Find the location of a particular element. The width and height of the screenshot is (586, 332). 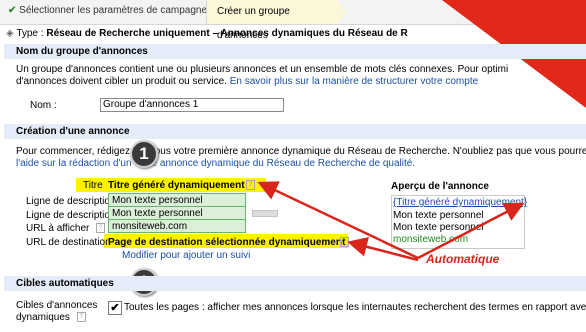

step-marker-1: 1 is located at coordinates (144, 154).